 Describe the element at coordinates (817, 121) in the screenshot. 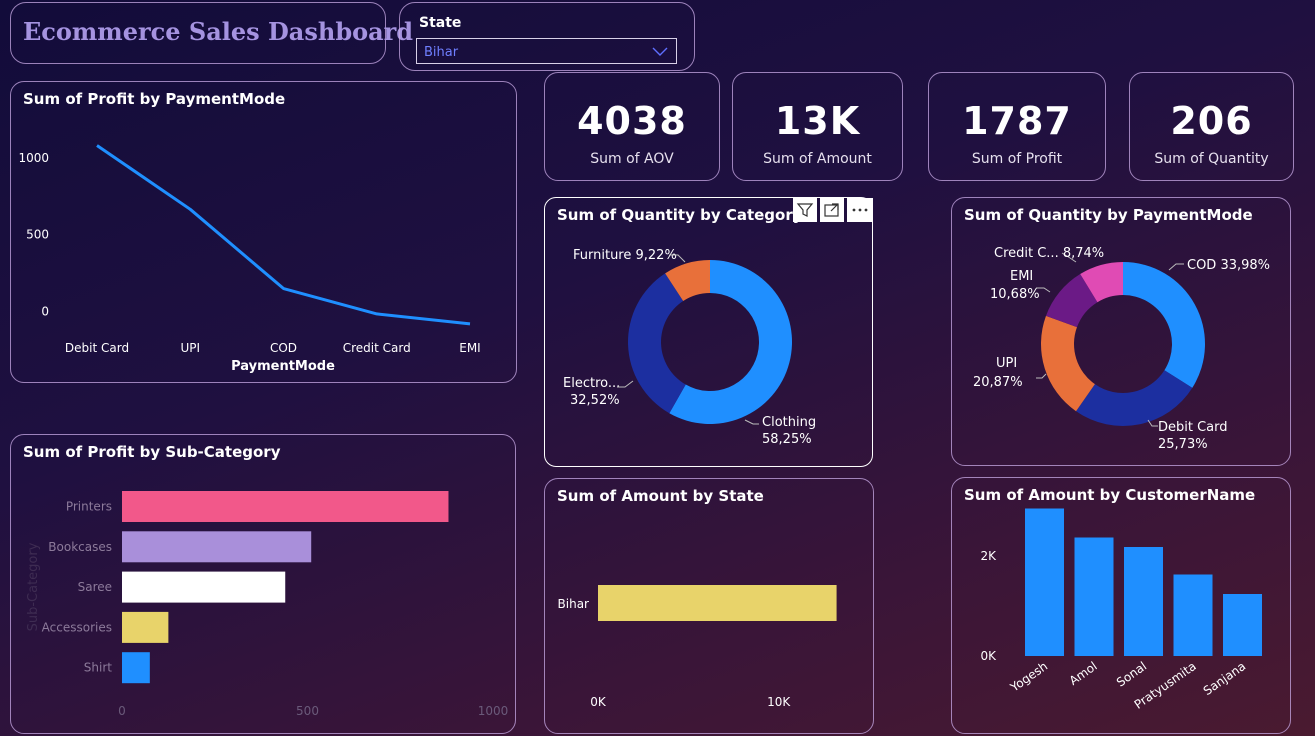

I see `kpi-value: 13K` at that location.